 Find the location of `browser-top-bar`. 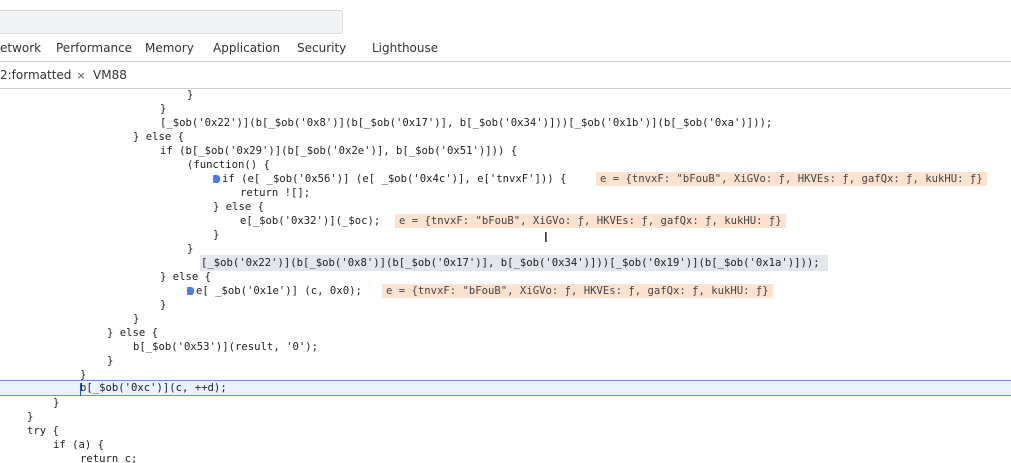

browser-top-bar is located at coordinates (505, 17).